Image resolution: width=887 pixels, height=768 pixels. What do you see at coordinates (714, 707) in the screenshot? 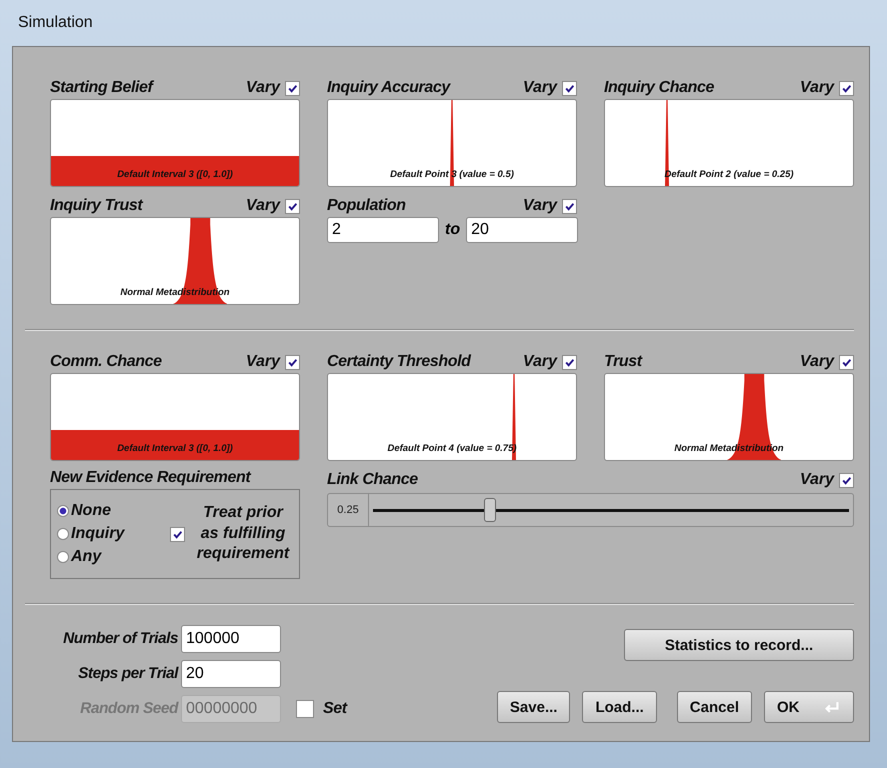
I see `dialog-button: Cancel` at bounding box center [714, 707].